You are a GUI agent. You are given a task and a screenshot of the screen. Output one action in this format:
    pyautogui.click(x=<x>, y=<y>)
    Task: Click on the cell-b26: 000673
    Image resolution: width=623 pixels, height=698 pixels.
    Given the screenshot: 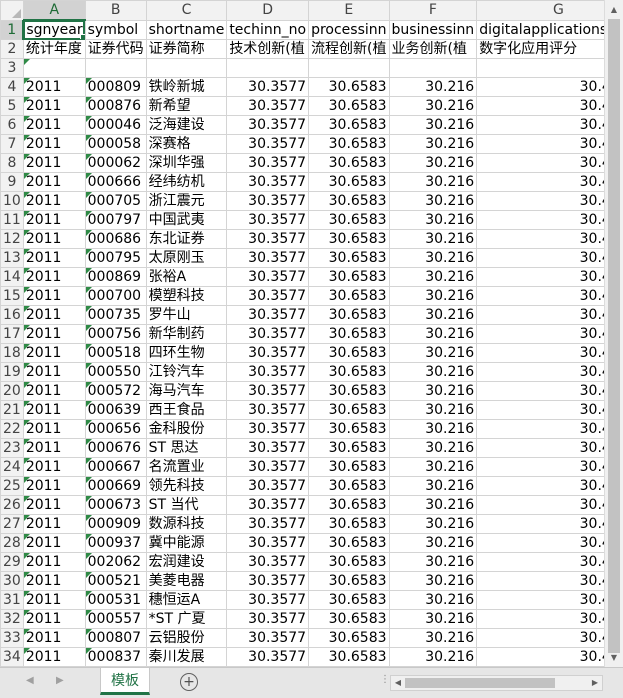 What is the action you would take?
    pyautogui.click(x=115, y=505)
    